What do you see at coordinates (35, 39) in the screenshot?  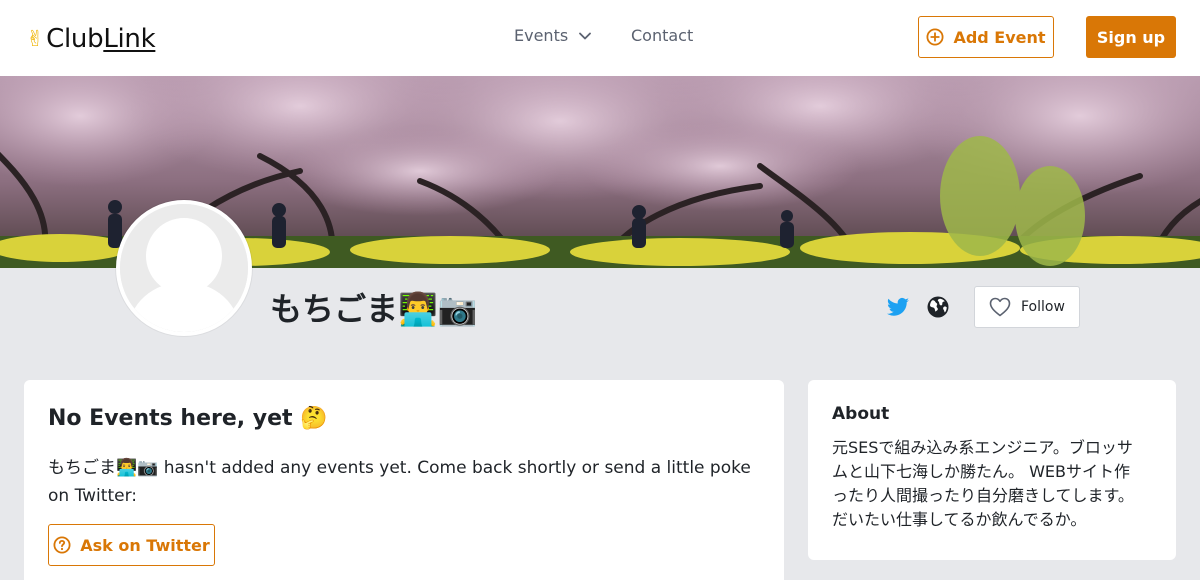 I see `victory-hand-icon: ✌` at bounding box center [35, 39].